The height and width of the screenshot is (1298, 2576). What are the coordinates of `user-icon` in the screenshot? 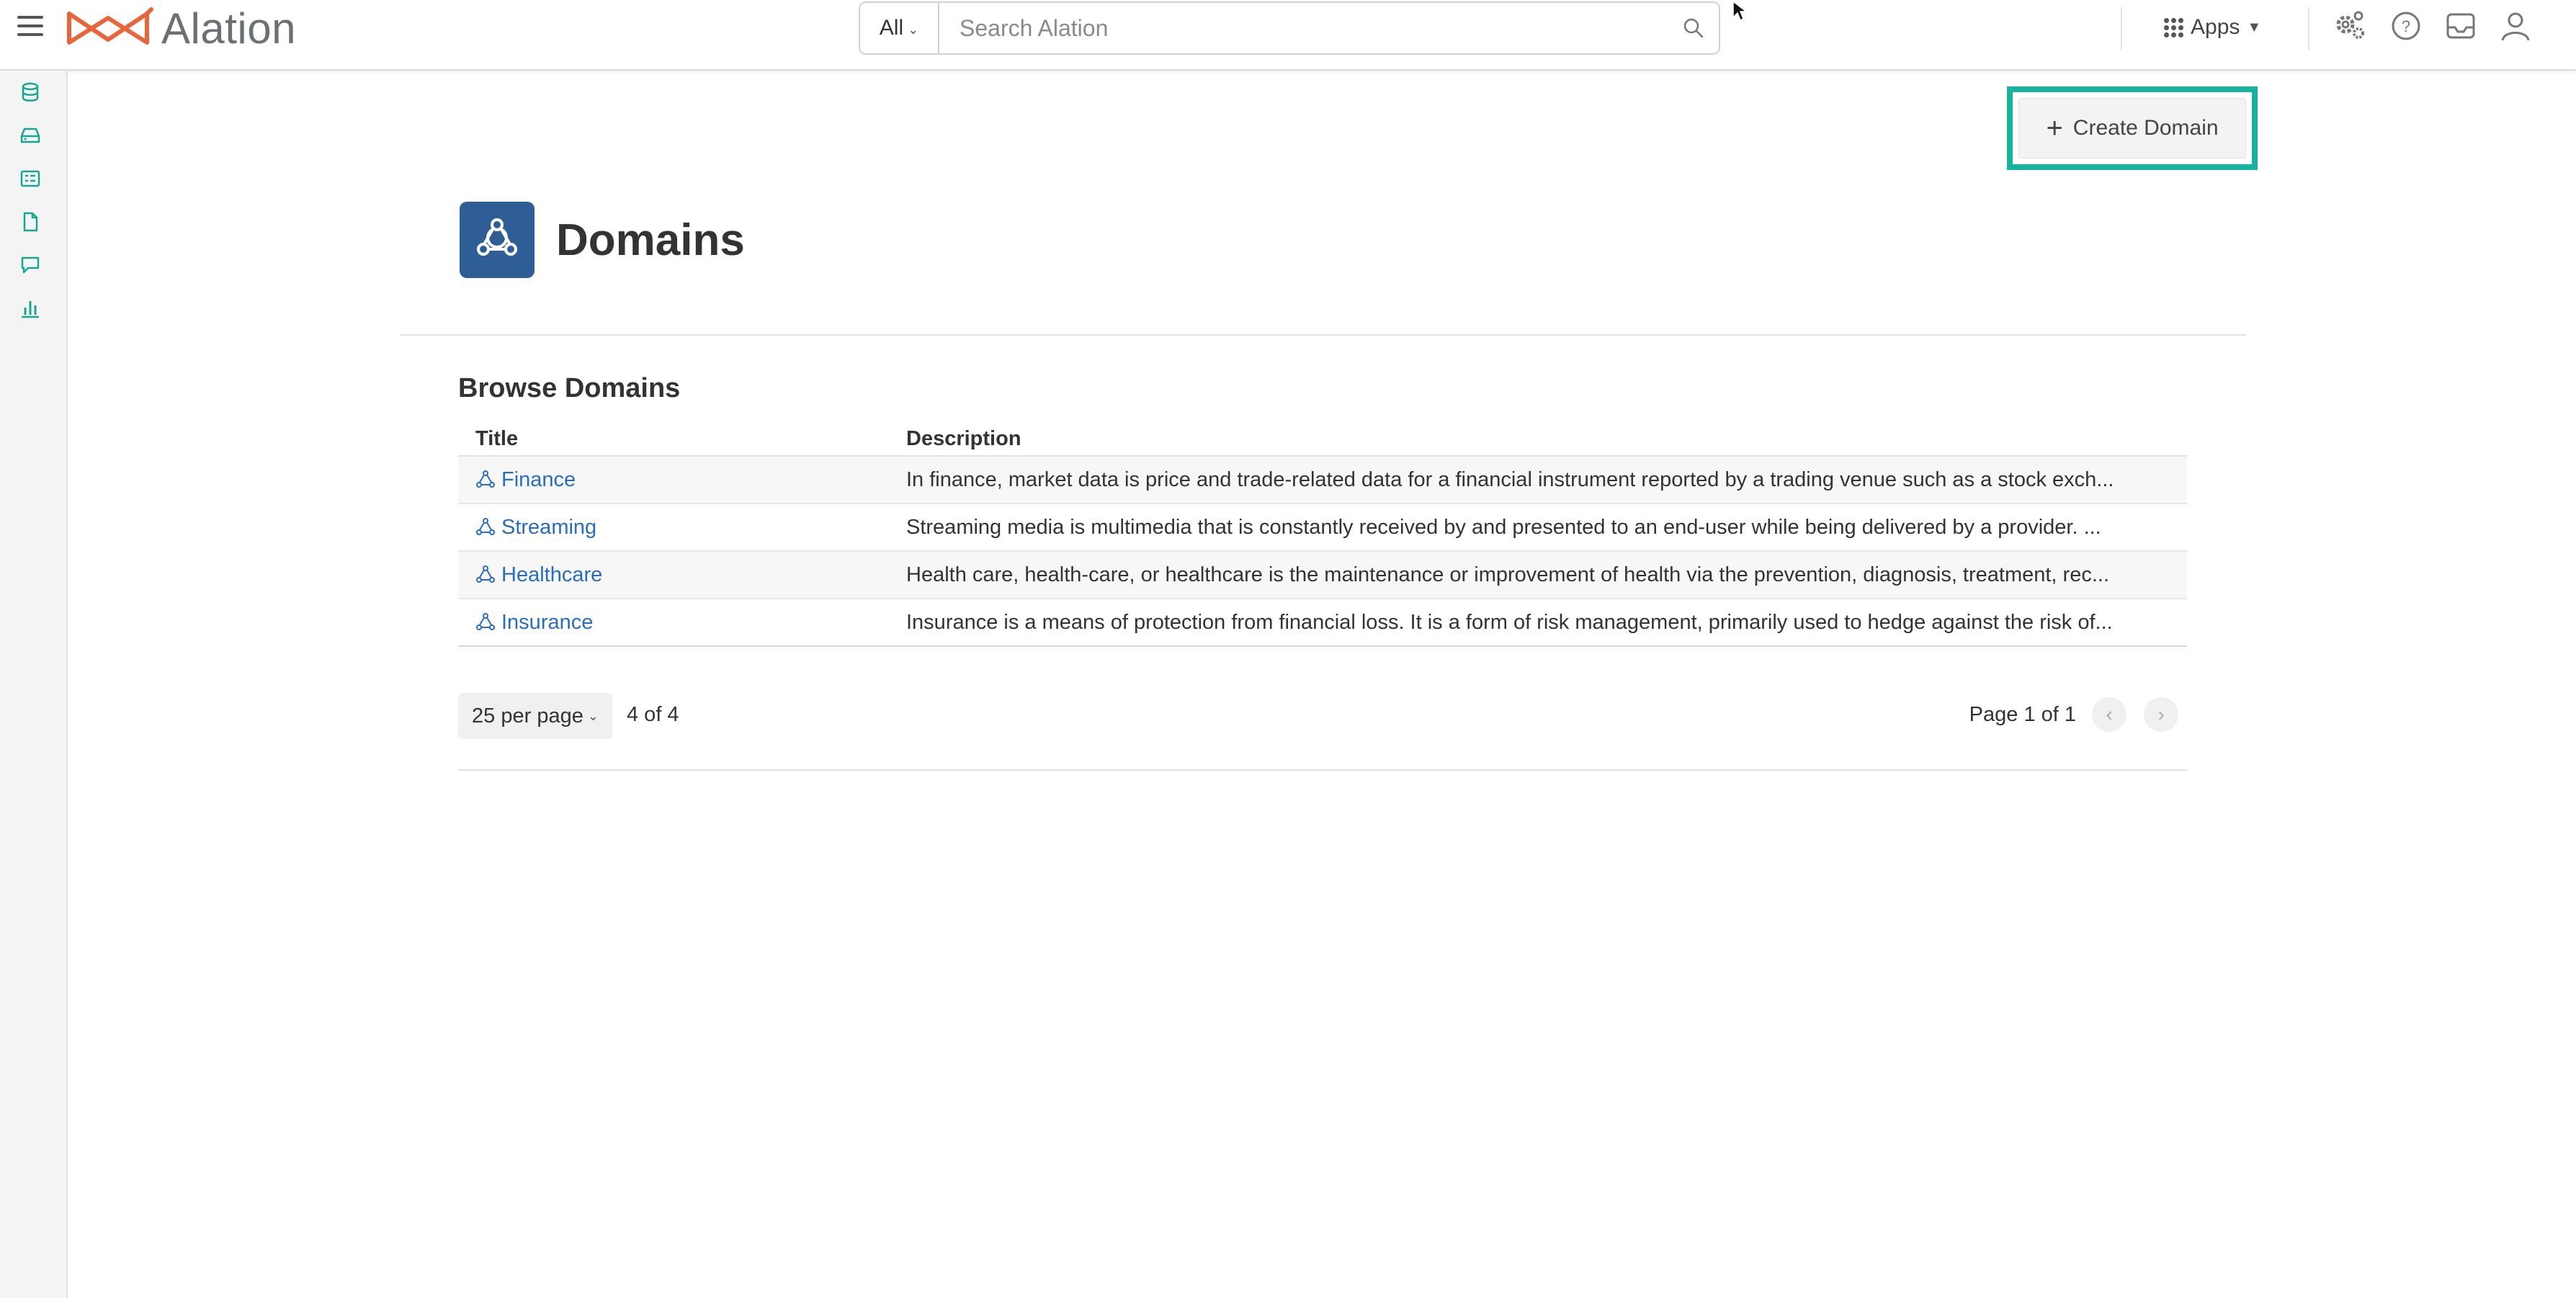 It's located at (2515, 26).